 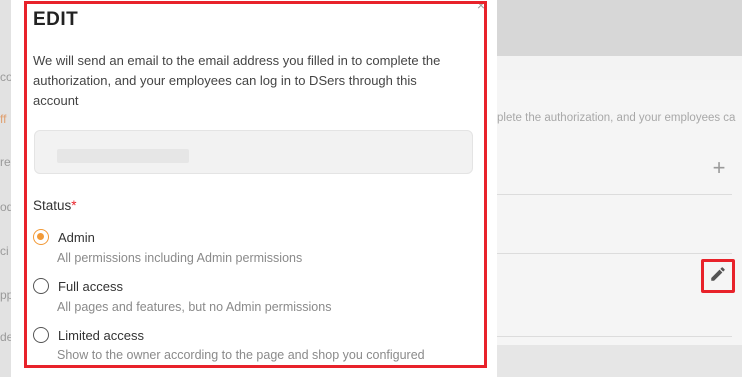 I want to click on status-label: Status*, so click(x=55, y=205).